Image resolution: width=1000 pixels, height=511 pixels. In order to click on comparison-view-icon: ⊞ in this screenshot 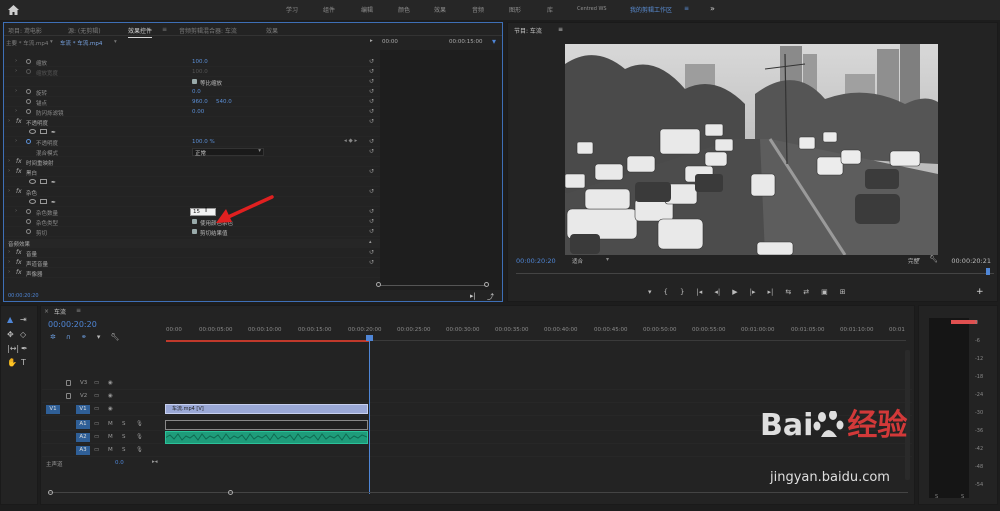, I will do `click(843, 294)`.